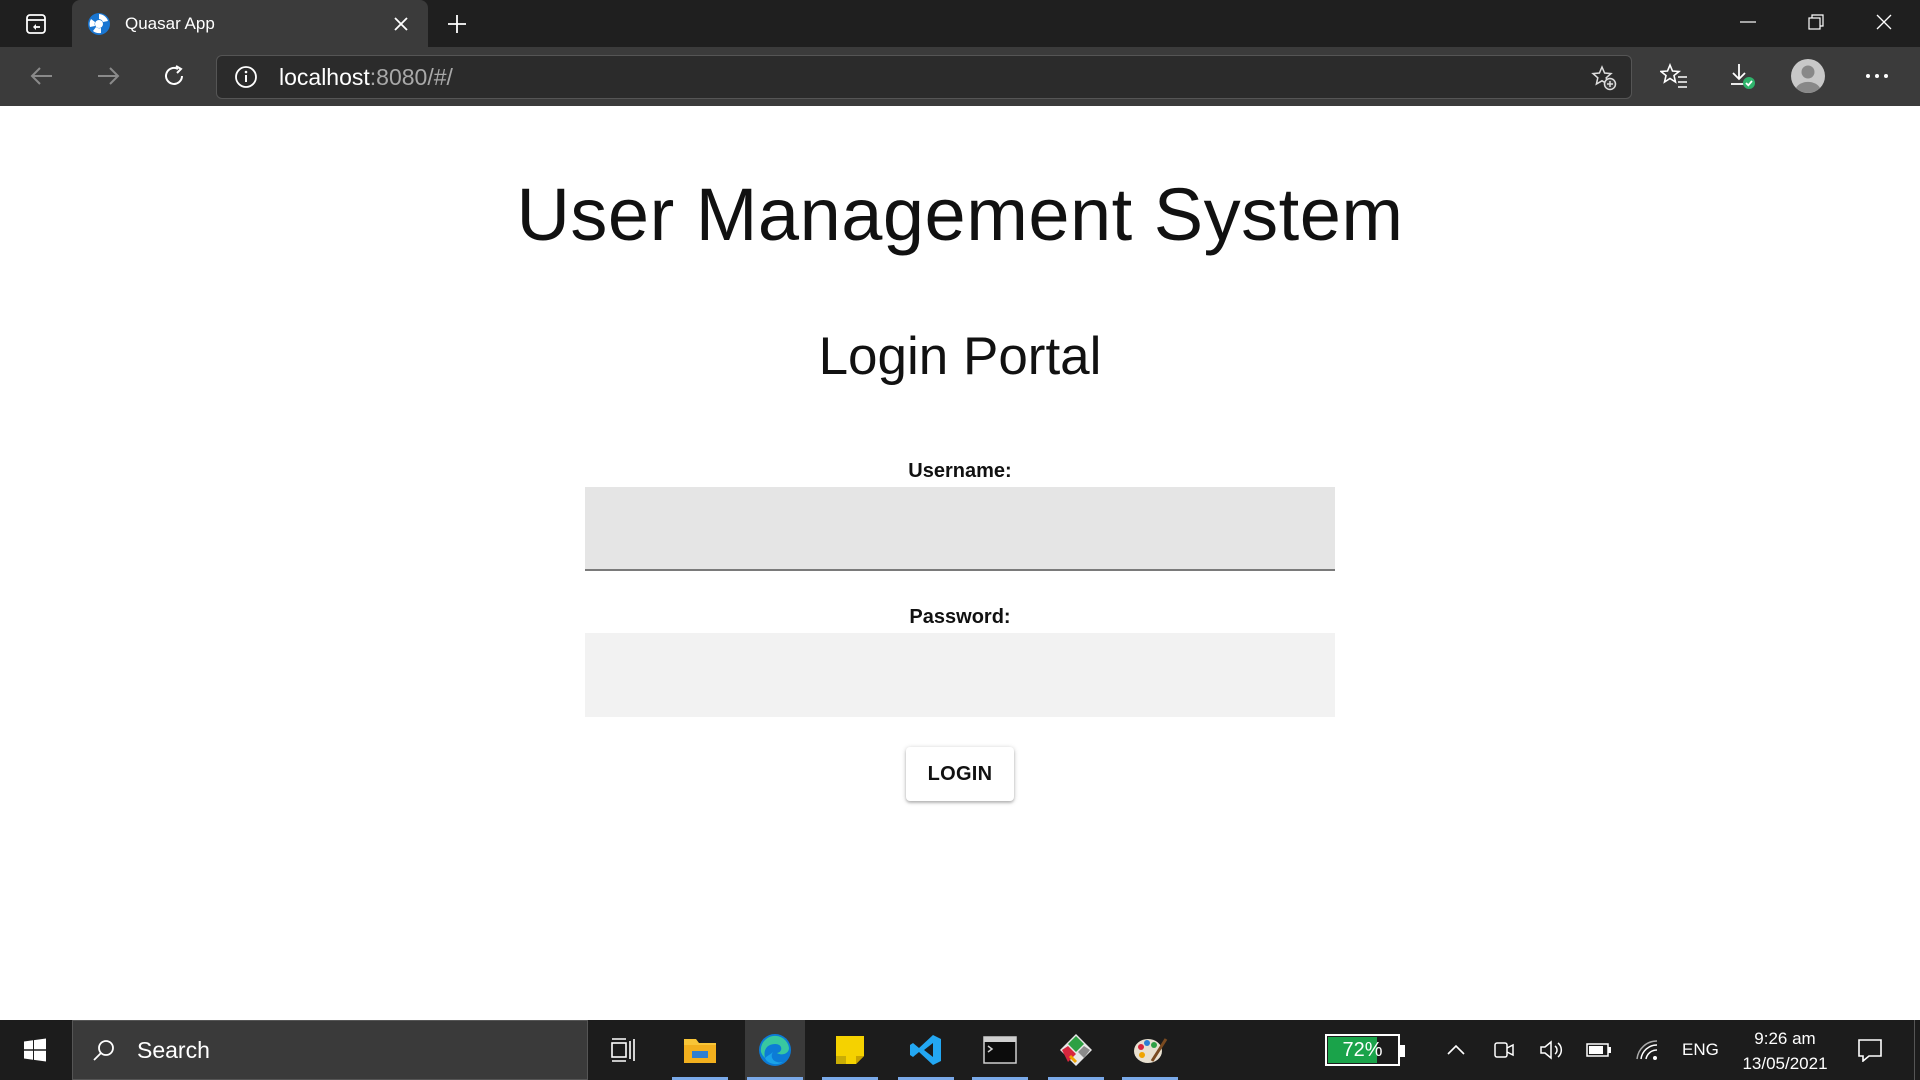  Describe the element at coordinates (1700, 1050) in the screenshot. I see `input-language: ENG` at that location.